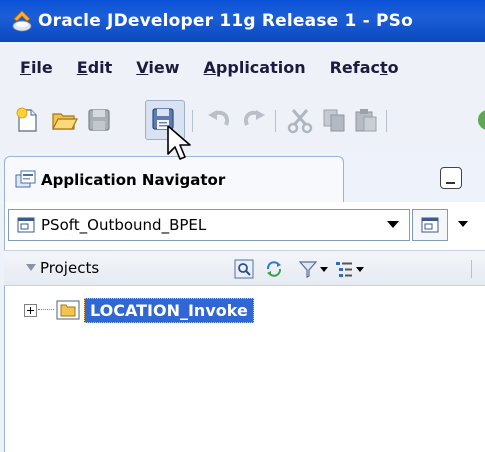 The image size is (485, 452). I want to click on mouse-cursor-icon, so click(179, 142).